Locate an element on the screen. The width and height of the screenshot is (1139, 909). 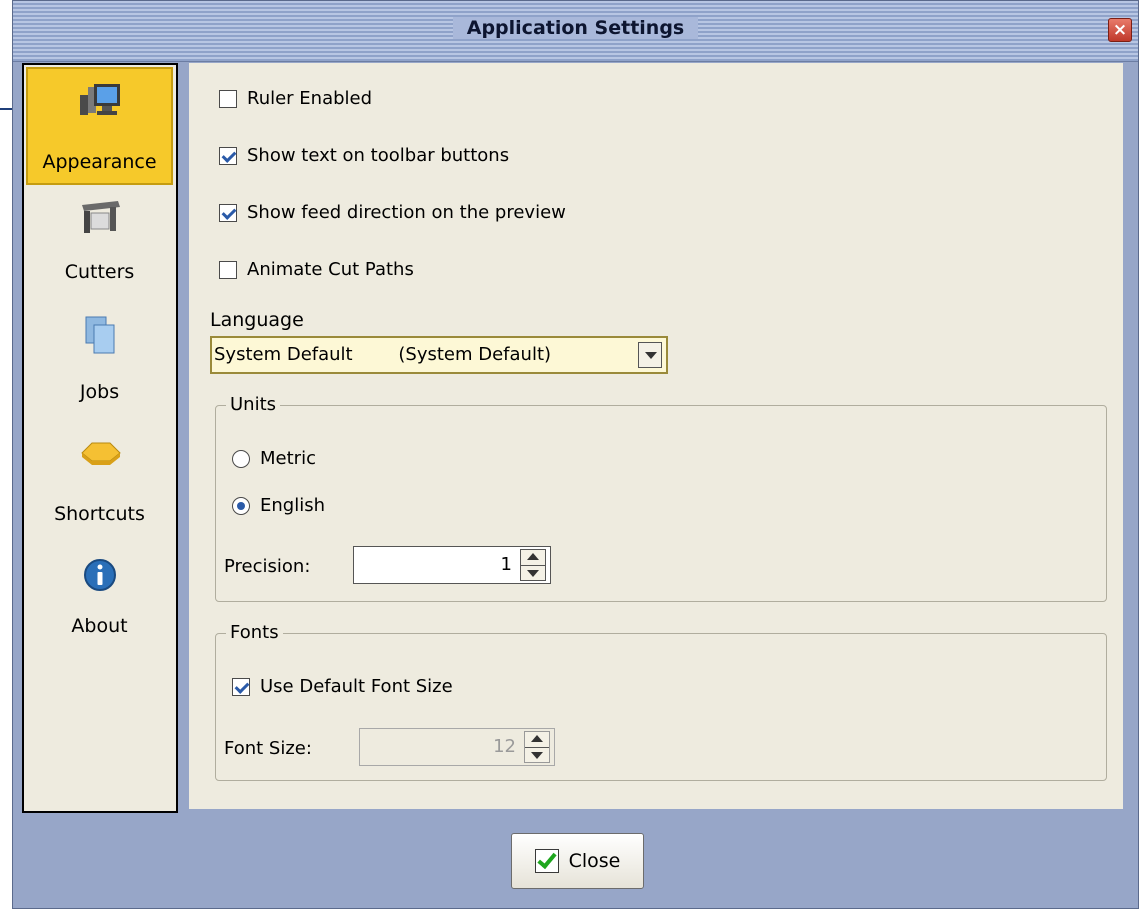
documents-icon is located at coordinates (99, 335).